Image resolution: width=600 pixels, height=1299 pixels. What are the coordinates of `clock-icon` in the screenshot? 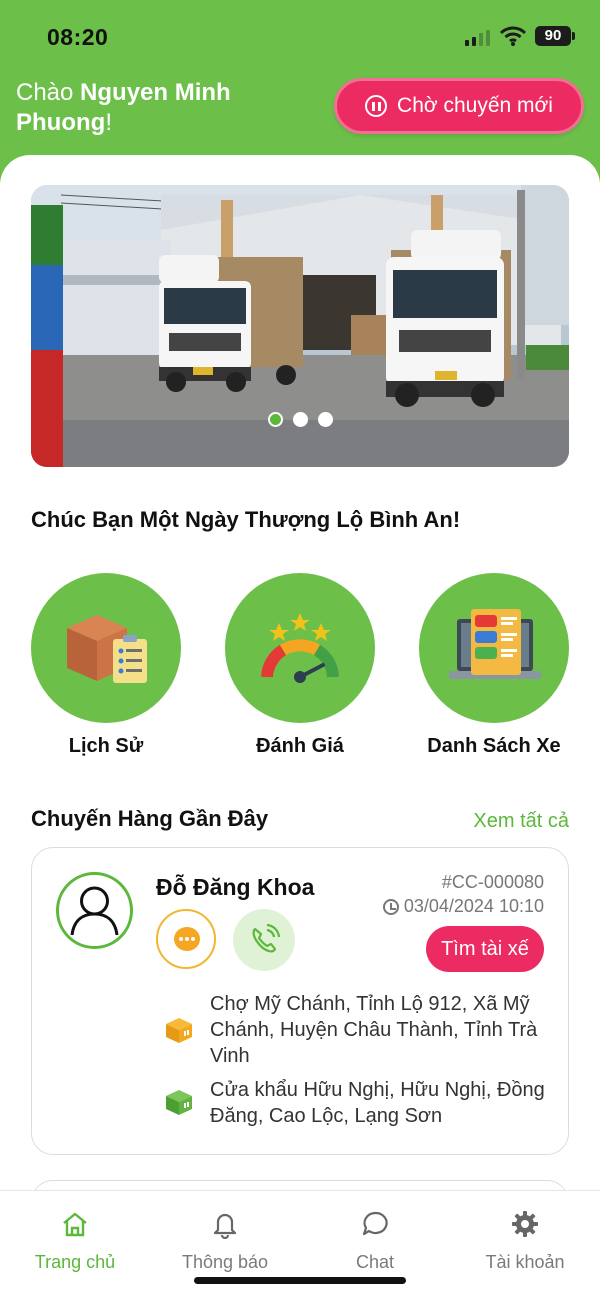 It's located at (390, 906).